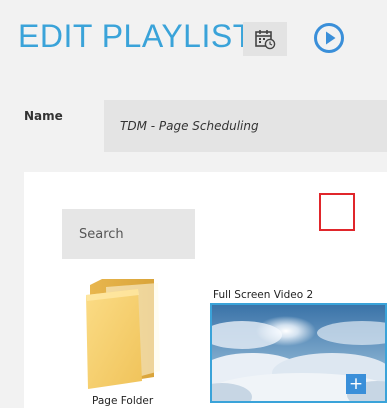  I want to click on library-item-folder: Page Folder, so click(137, 343).